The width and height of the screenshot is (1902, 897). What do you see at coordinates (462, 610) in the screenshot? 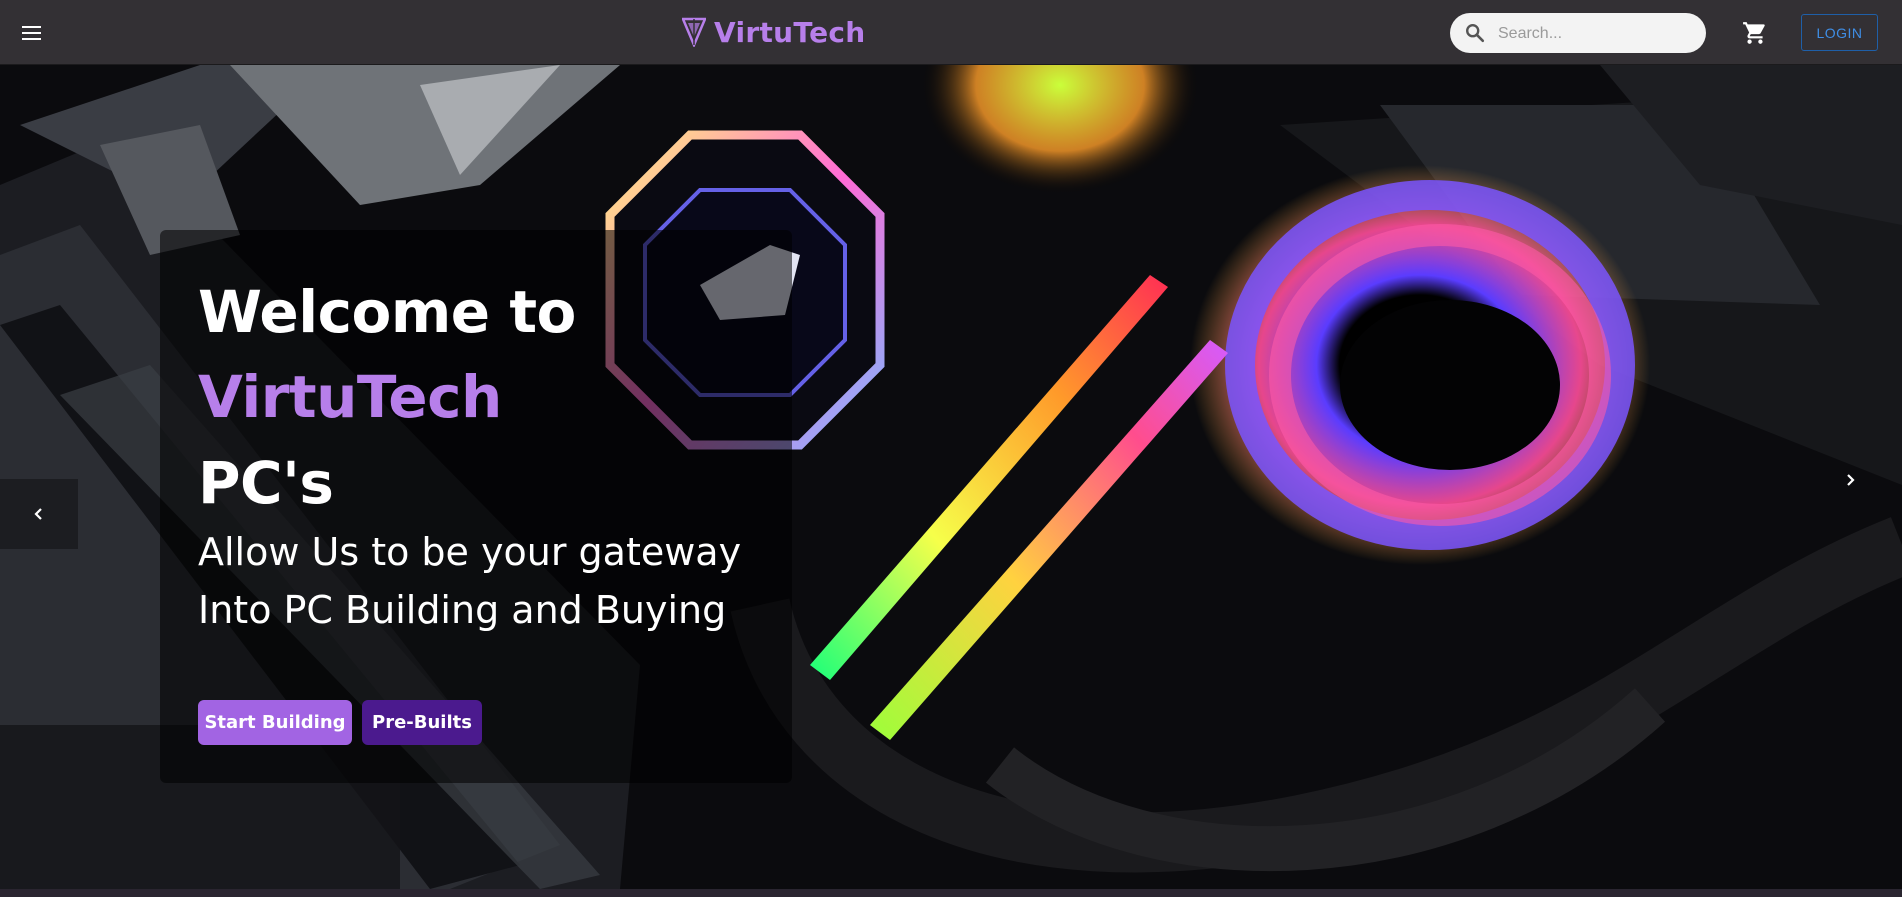
I see `hero-subtitle-line-2: Into PC Building and Buying` at bounding box center [462, 610].